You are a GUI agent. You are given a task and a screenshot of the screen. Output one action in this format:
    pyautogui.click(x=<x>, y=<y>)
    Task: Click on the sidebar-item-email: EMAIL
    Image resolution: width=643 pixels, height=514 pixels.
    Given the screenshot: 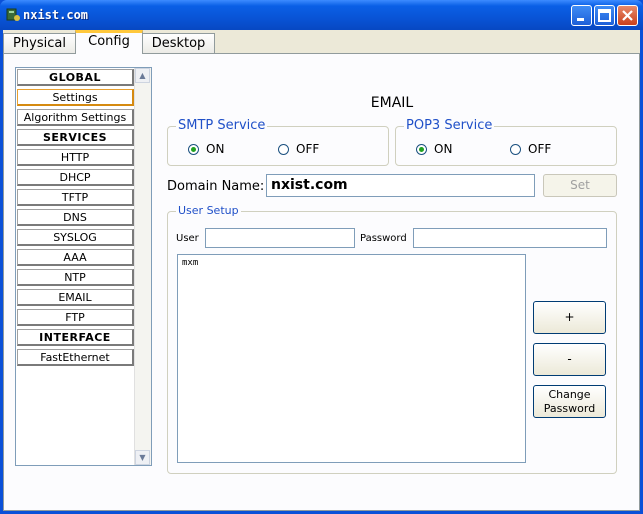 What is the action you would take?
    pyautogui.click(x=75, y=297)
    